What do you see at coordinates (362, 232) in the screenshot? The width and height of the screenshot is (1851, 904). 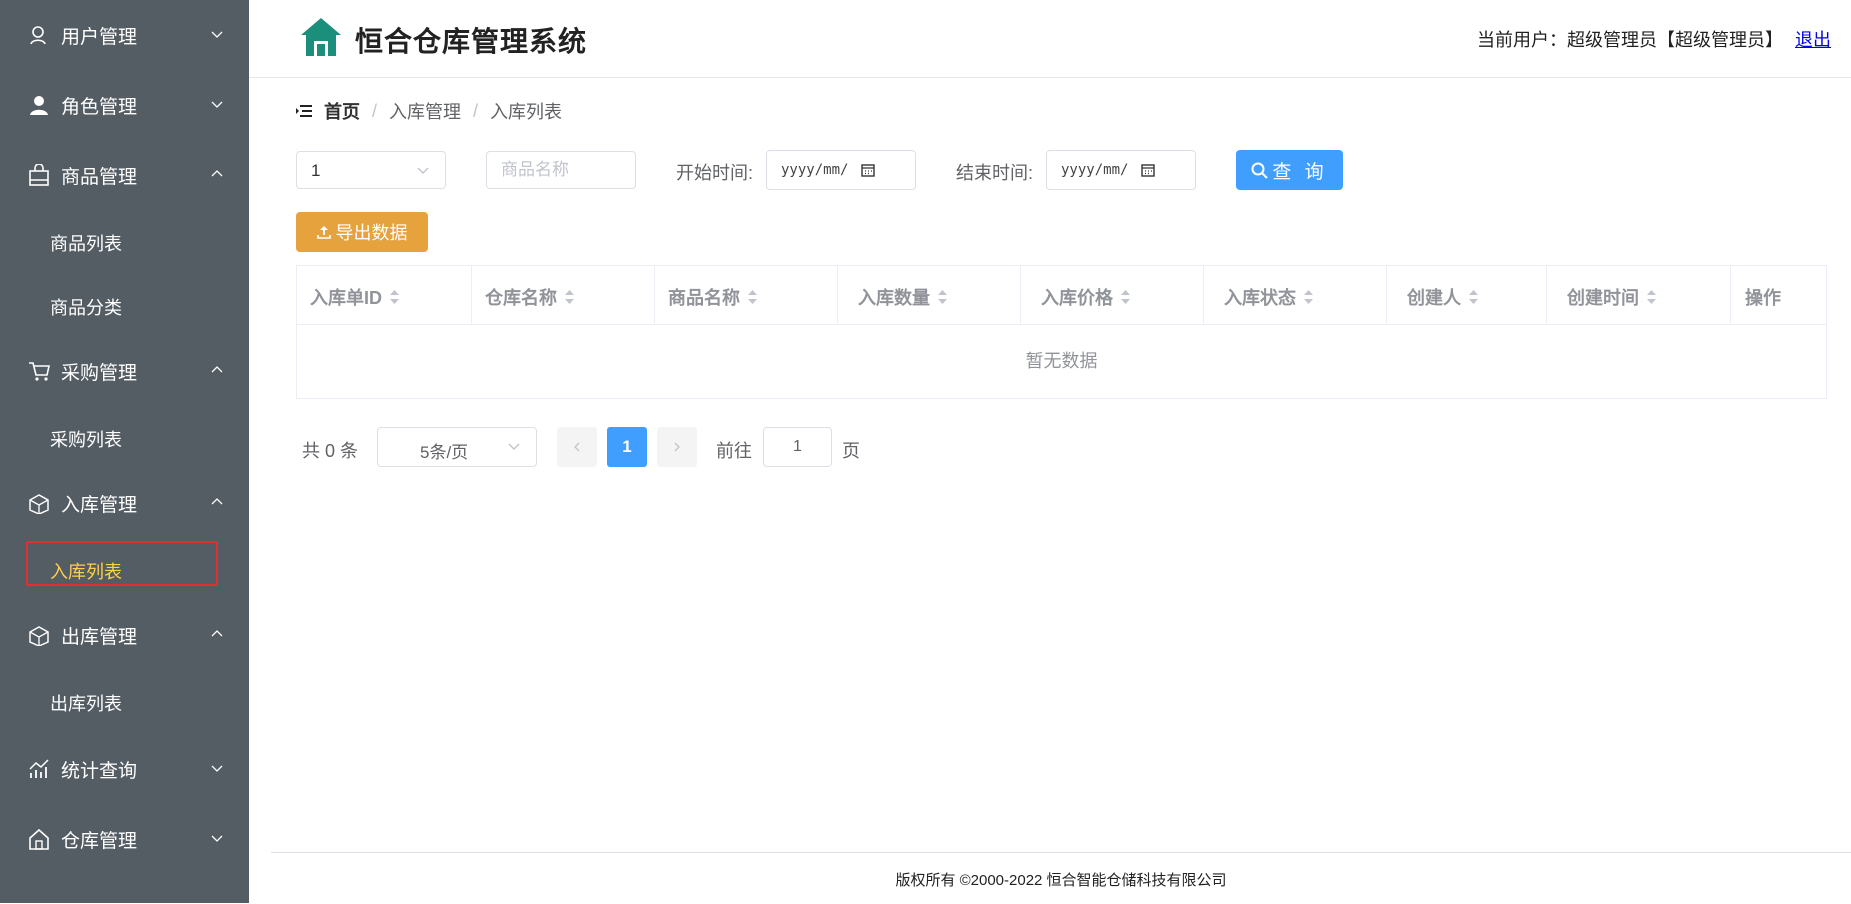 I see `export-button: 导出数据` at bounding box center [362, 232].